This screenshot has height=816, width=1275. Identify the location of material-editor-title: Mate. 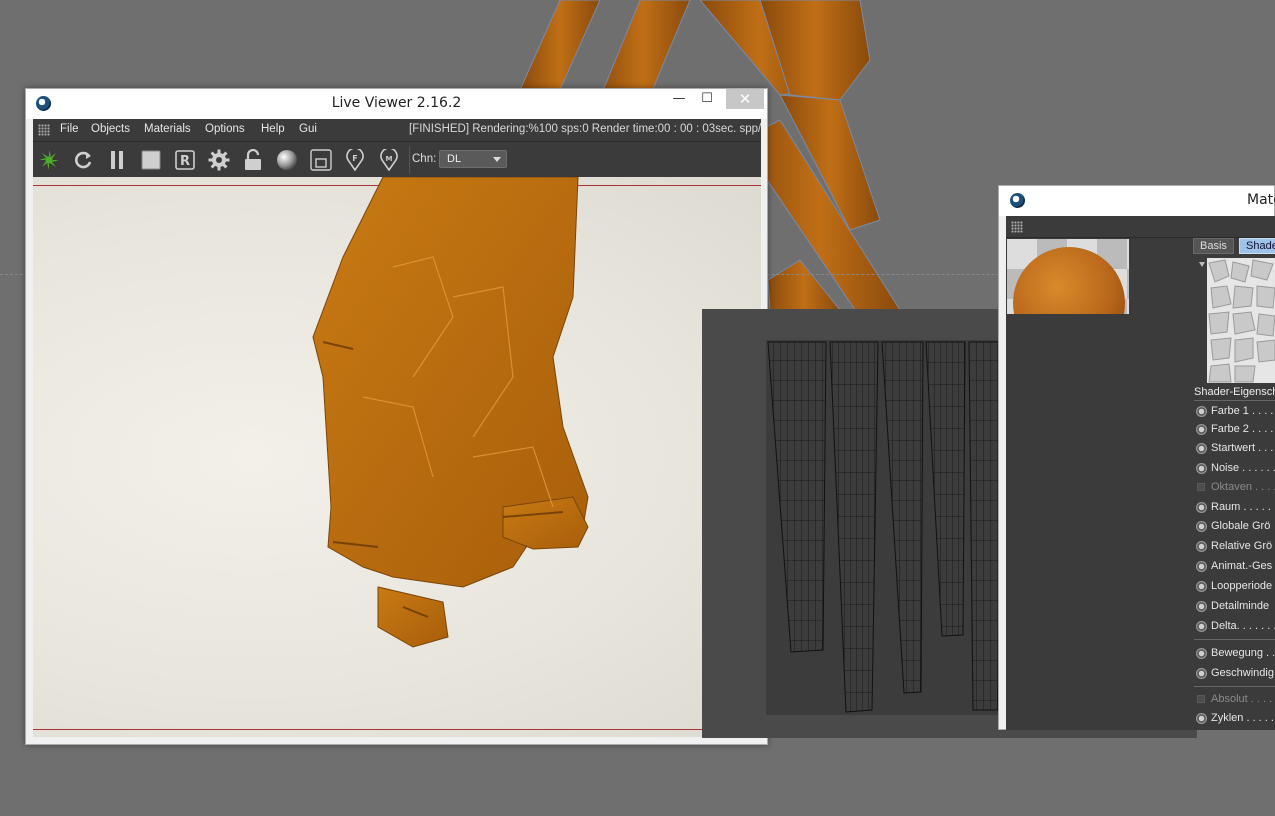
(1261, 200).